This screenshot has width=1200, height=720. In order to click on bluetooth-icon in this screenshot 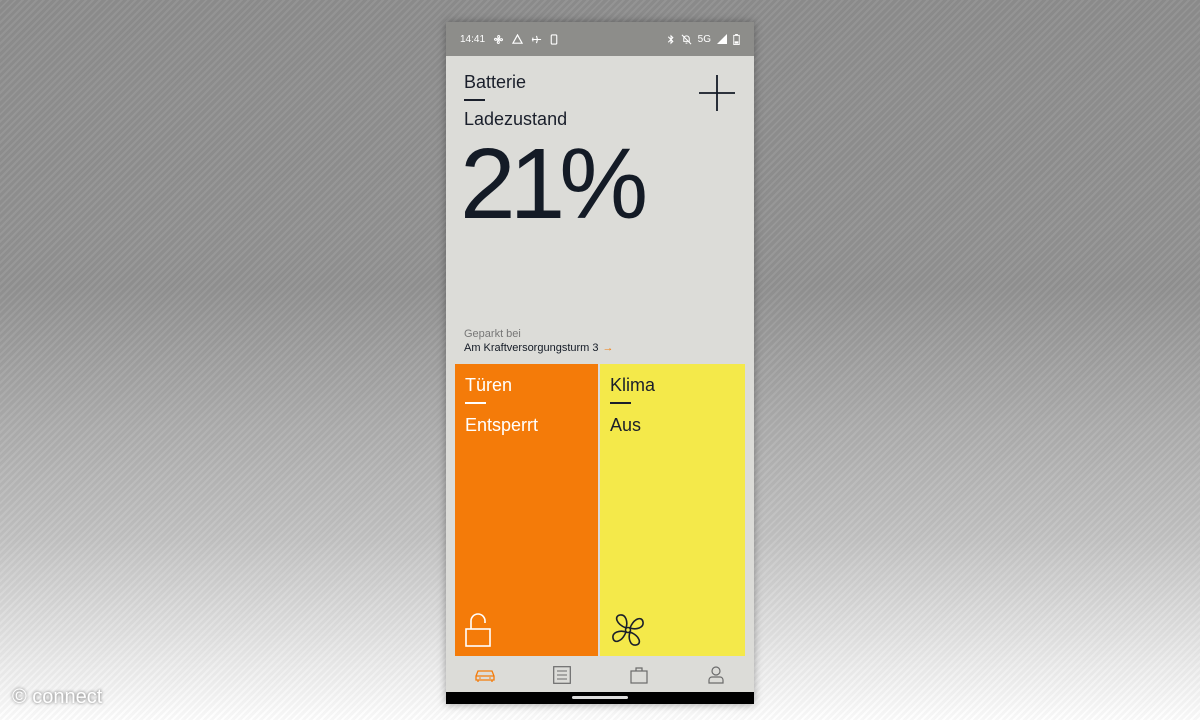, I will do `click(670, 39)`.